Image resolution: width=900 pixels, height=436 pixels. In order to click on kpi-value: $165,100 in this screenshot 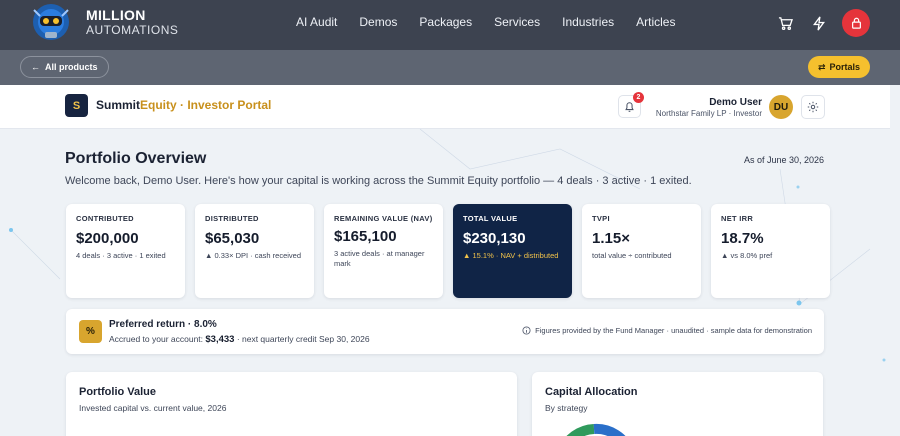, I will do `click(365, 236)`.